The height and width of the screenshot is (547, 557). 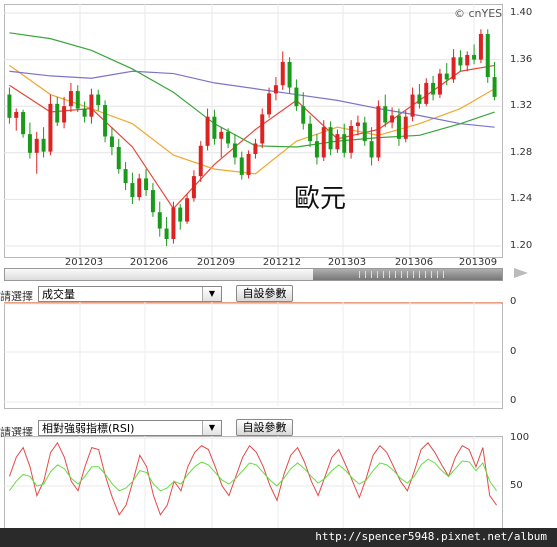 What do you see at coordinates (521, 245) in the screenshot?
I see `y-tick-label: 1.20` at bounding box center [521, 245].